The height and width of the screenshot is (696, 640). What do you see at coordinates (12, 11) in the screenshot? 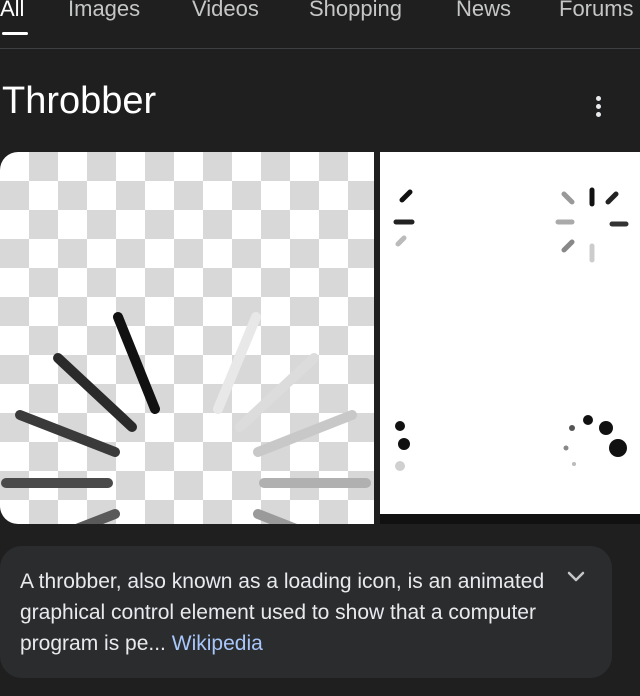
I see `tab-all: All` at bounding box center [12, 11].